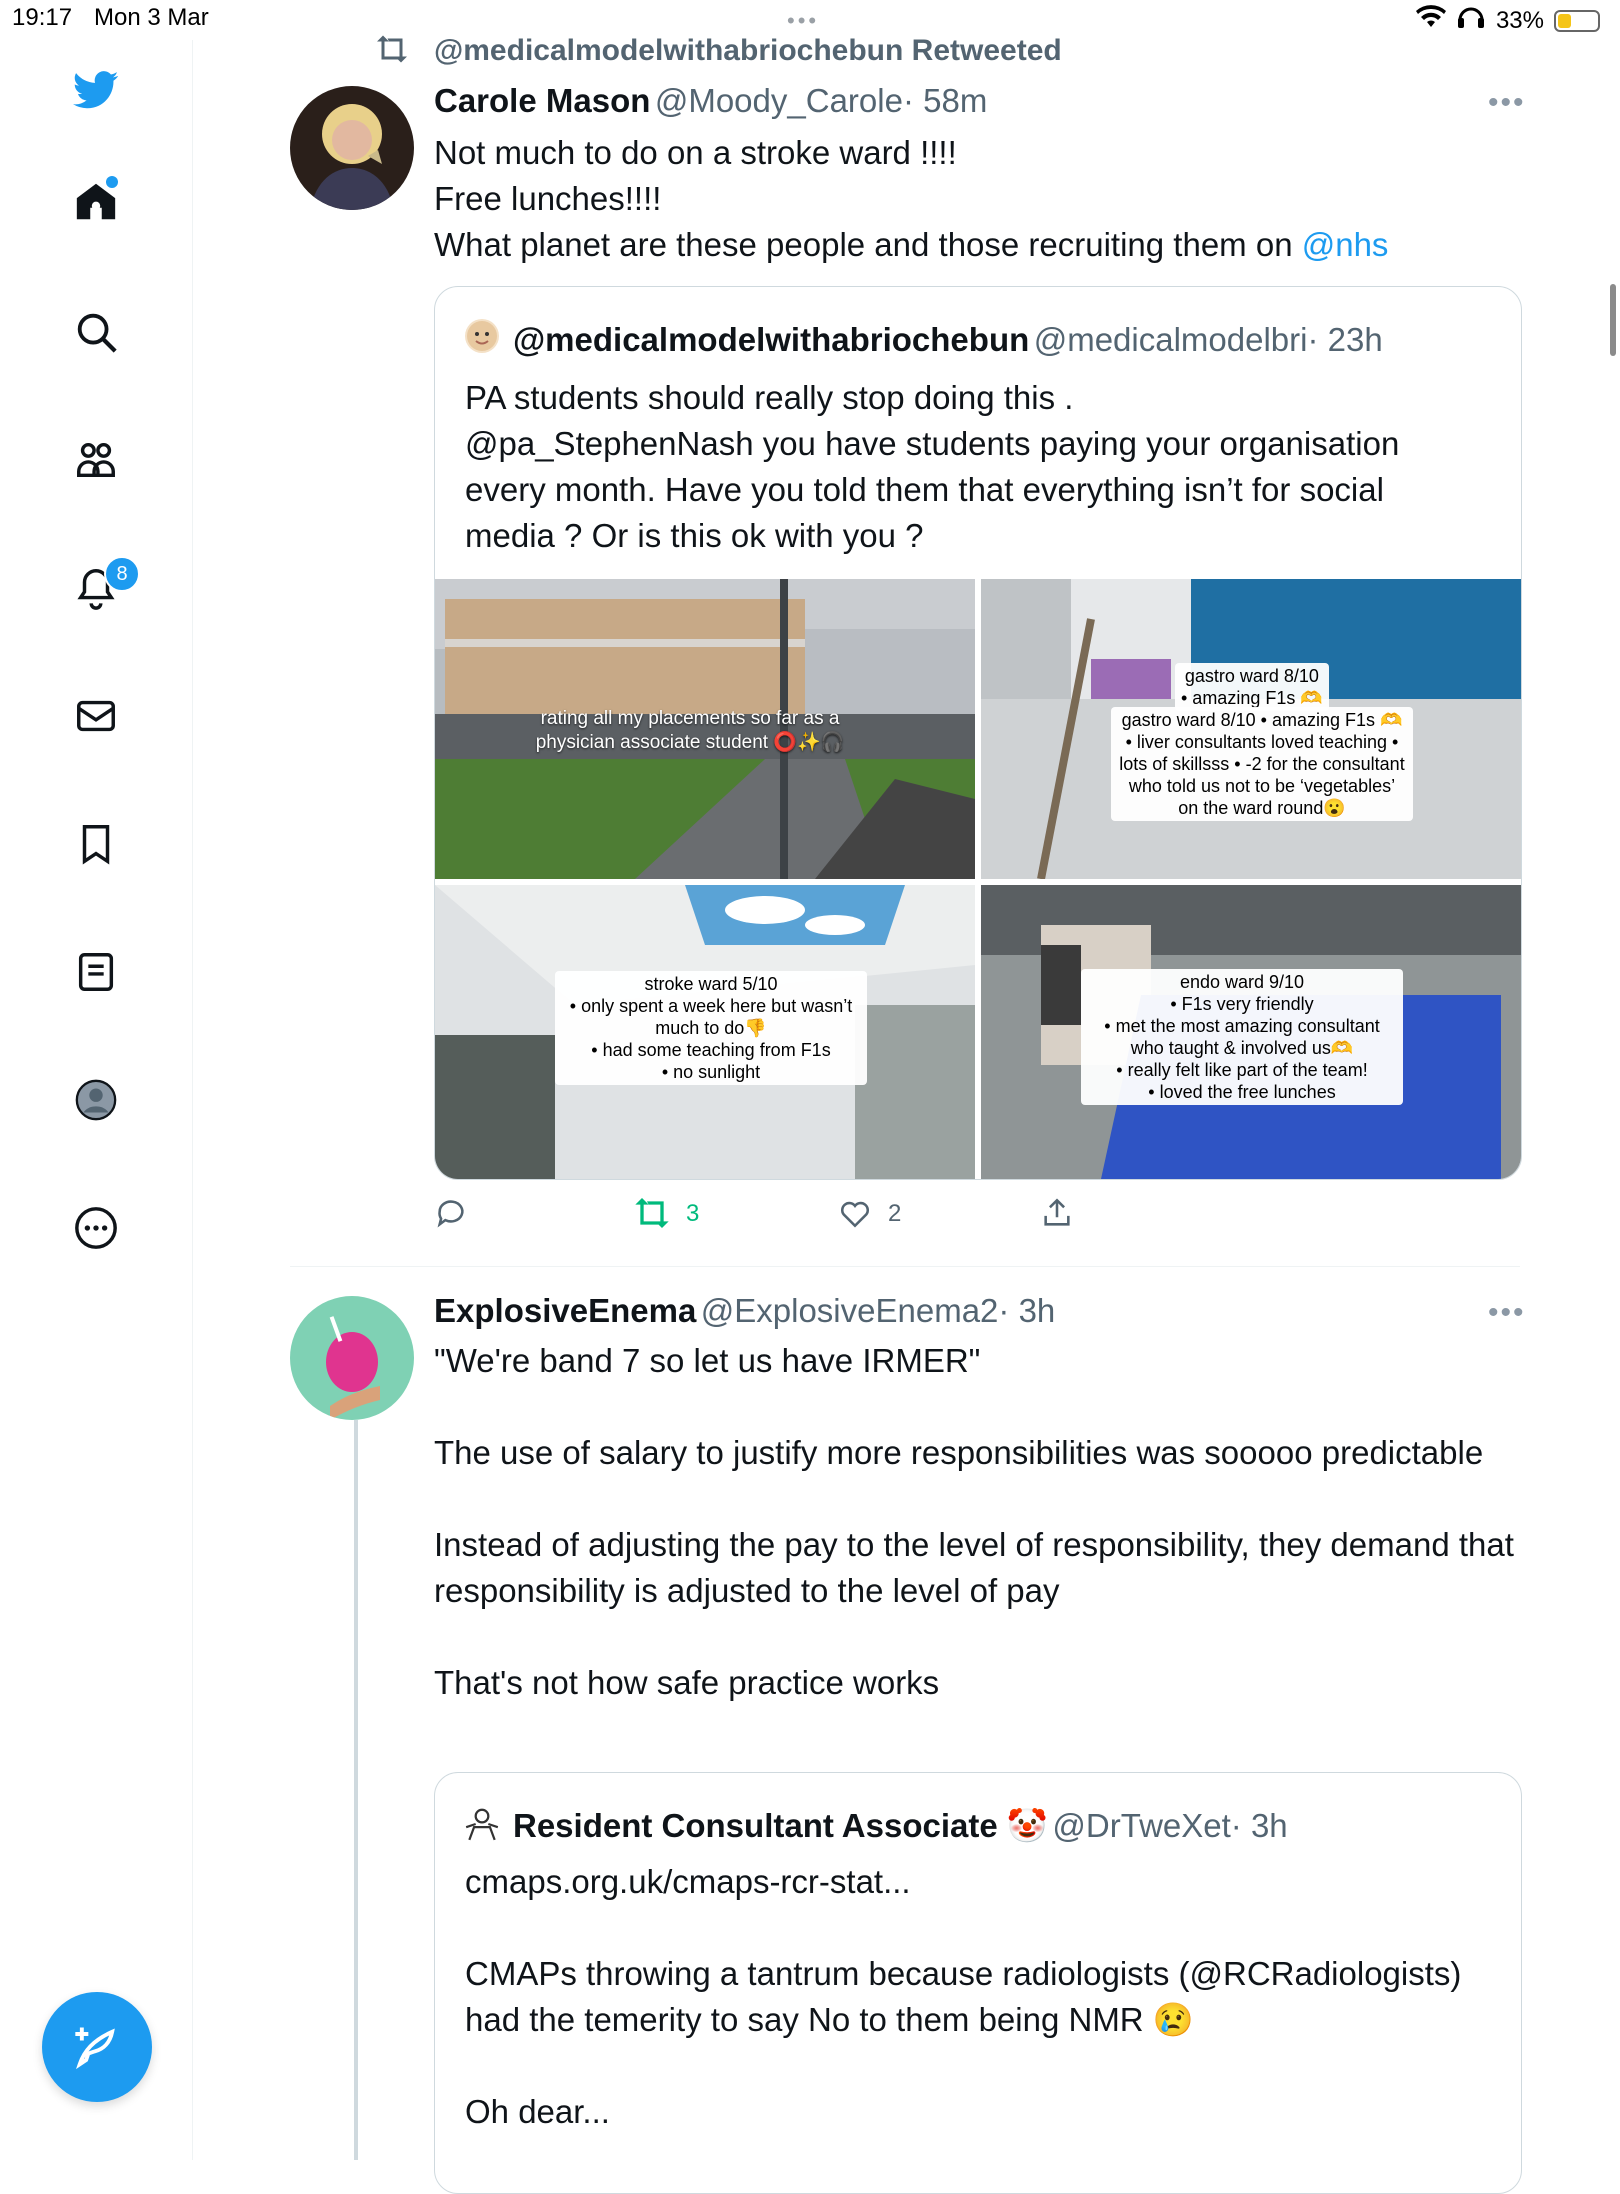  I want to click on quoted-time-2: · 3h, so click(1259, 1825).